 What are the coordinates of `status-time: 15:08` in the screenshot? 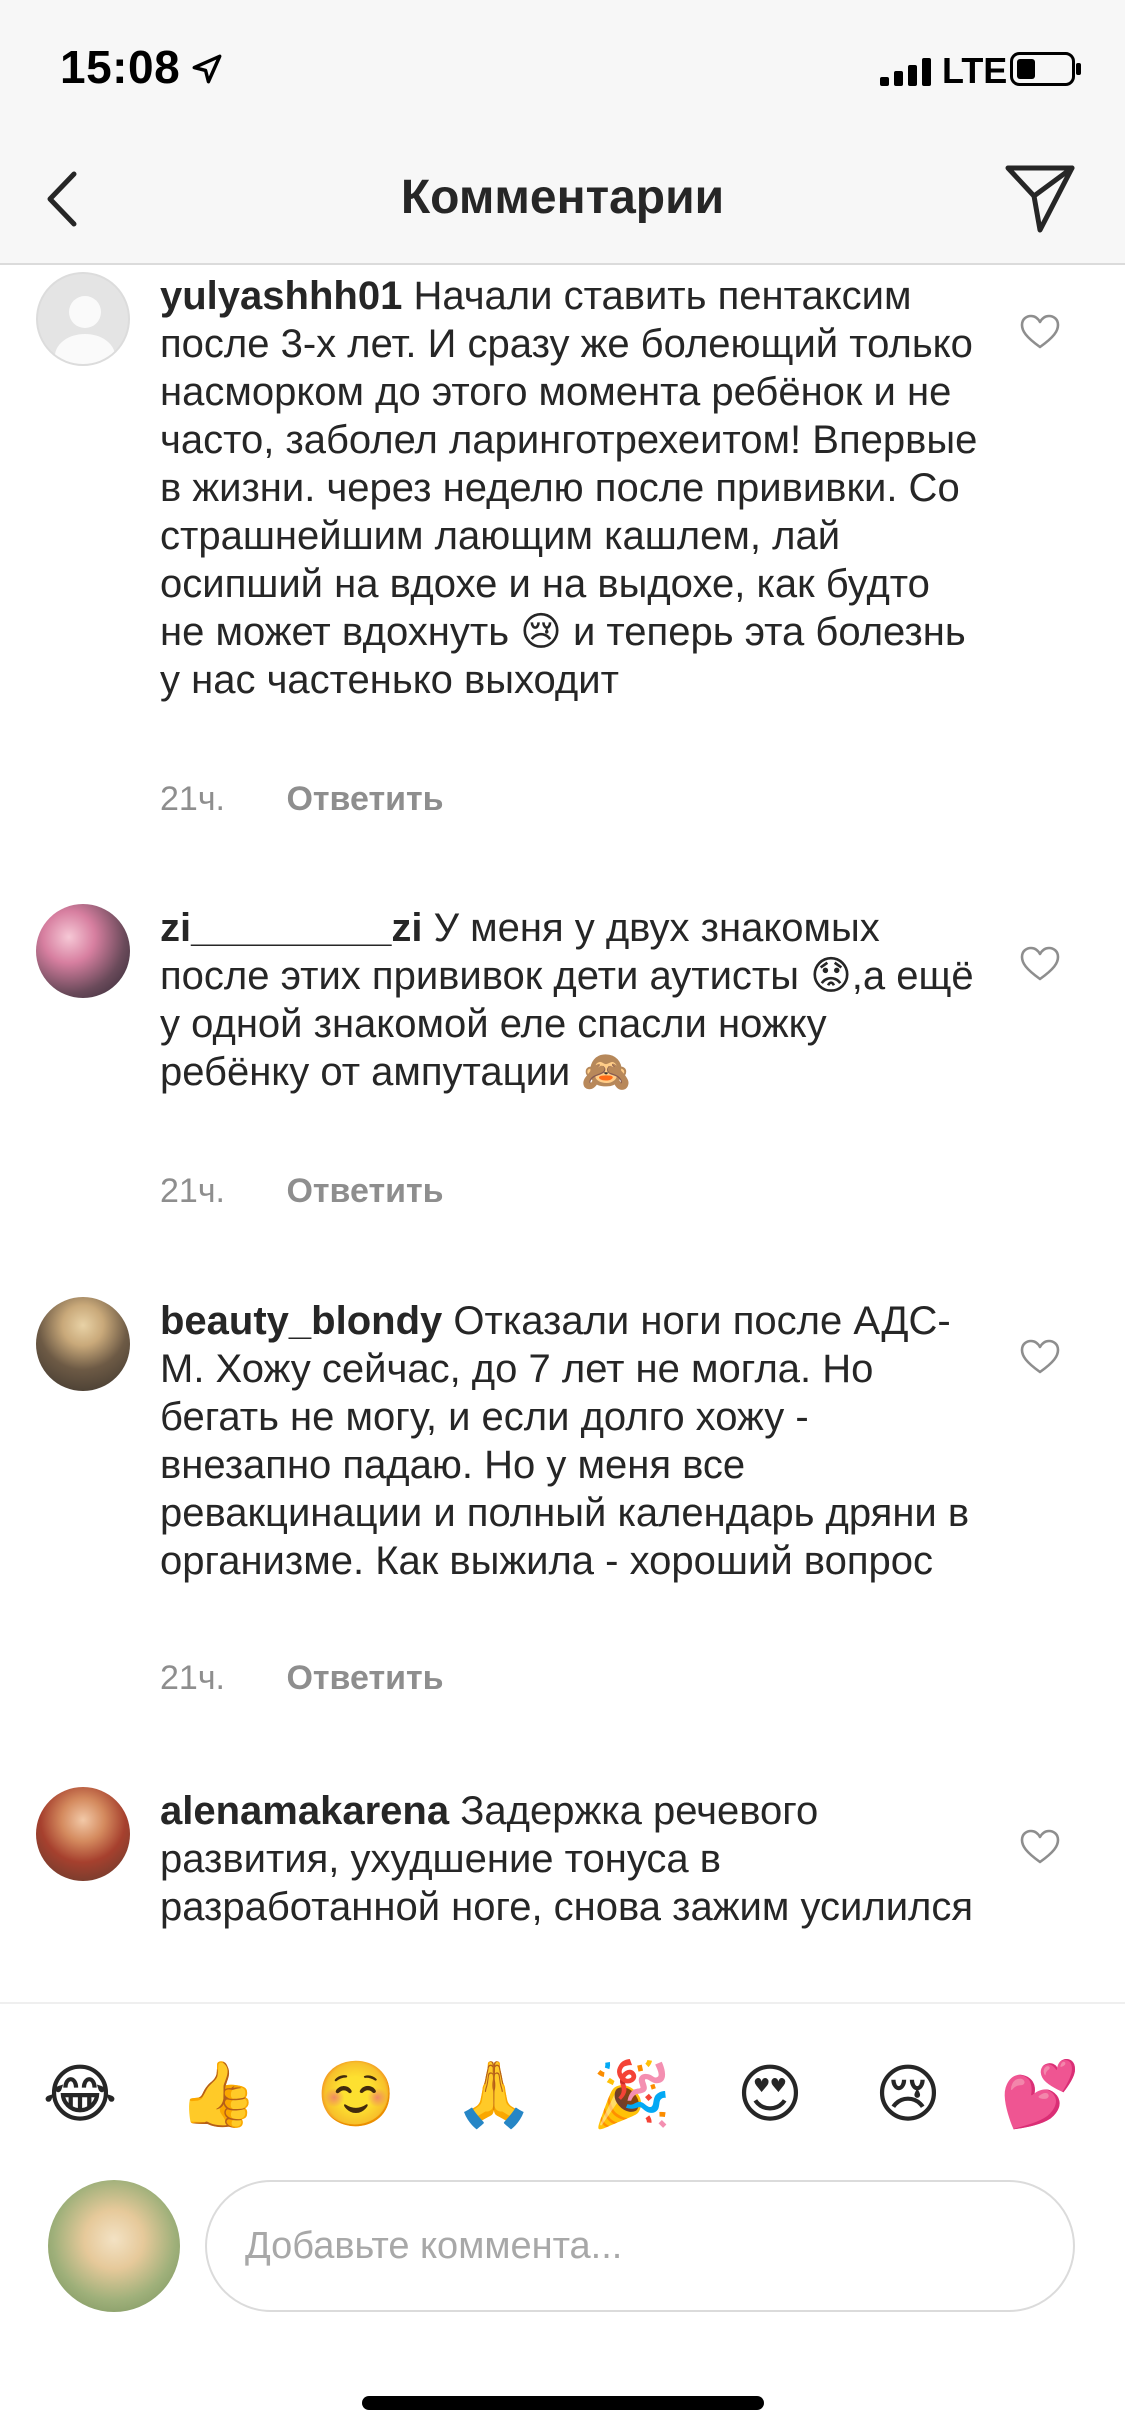 It's located at (120, 67).